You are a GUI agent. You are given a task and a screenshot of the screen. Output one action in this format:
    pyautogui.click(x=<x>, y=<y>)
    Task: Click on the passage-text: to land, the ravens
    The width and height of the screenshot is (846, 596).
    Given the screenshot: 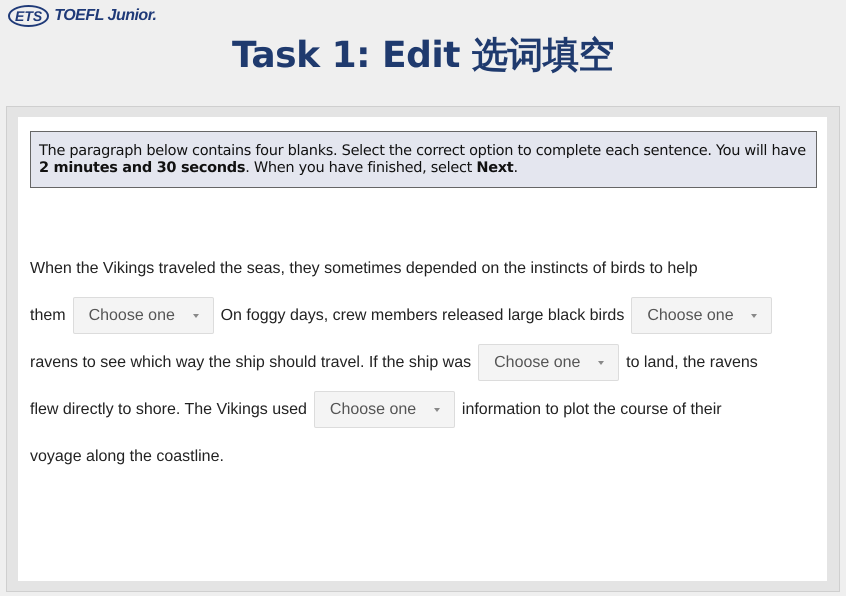 What is the action you would take?
    pyautogui.click(x=692, y=363)
    